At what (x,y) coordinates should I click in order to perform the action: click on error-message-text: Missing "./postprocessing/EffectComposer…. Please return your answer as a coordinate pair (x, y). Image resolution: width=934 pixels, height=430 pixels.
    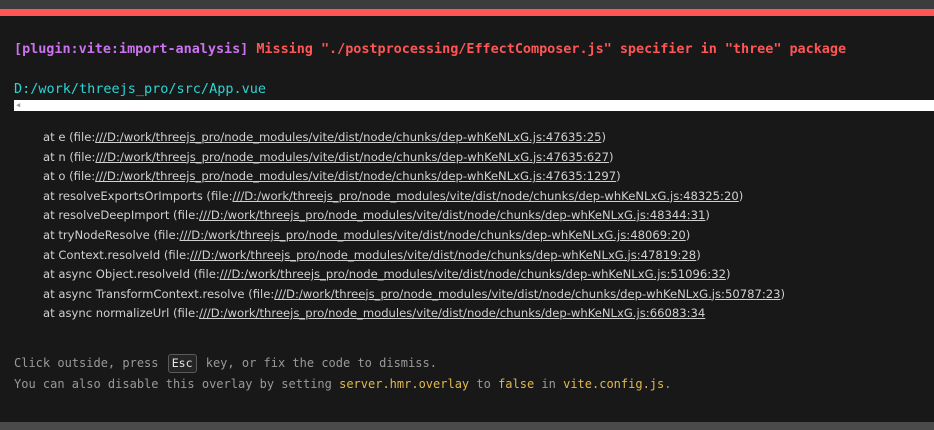
    Looking at the image, I should click on (551, 49).